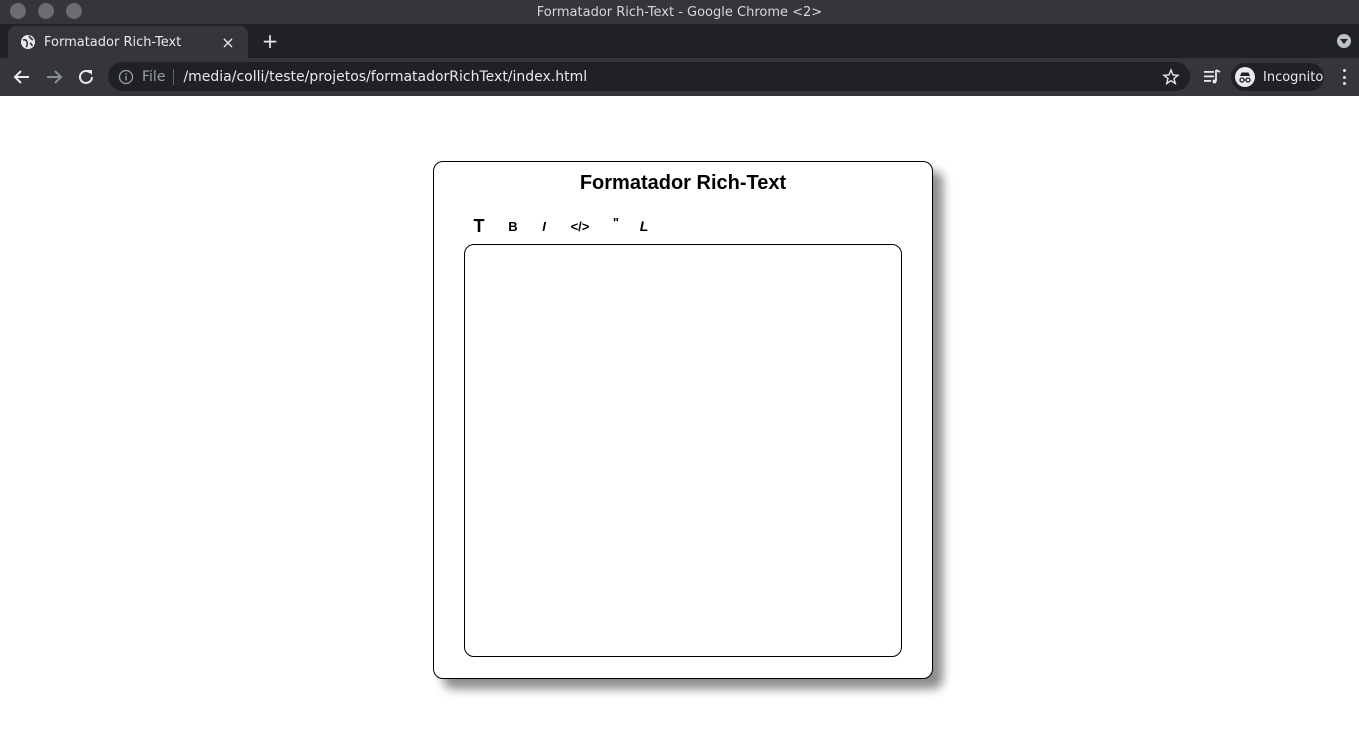 This screenshot has width=1359, height=744. I want to click on incognito-profile-button: Incognito, so click(1277, 77).